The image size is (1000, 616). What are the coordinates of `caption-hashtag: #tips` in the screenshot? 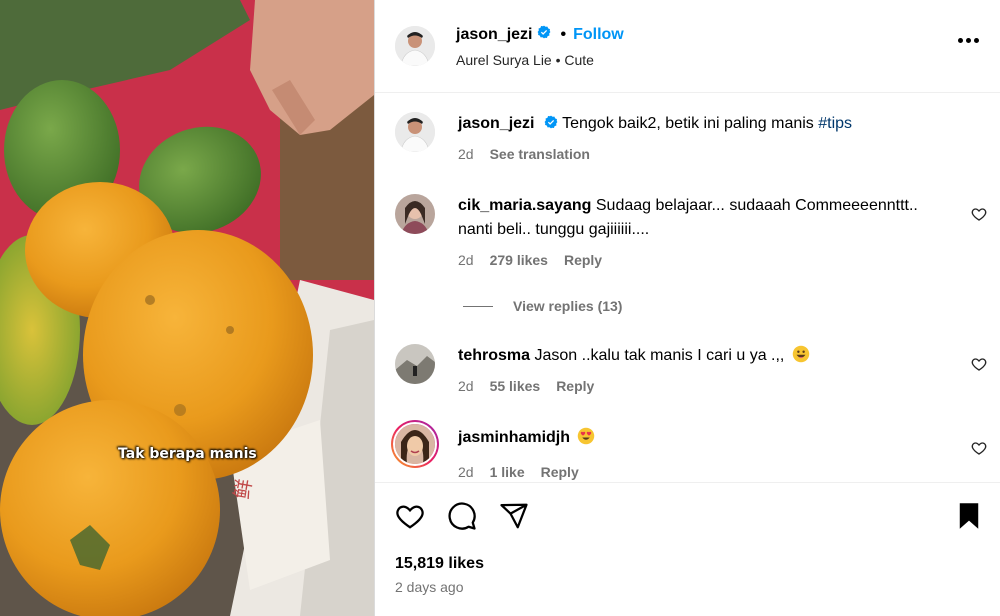 It's located at (835, 123).